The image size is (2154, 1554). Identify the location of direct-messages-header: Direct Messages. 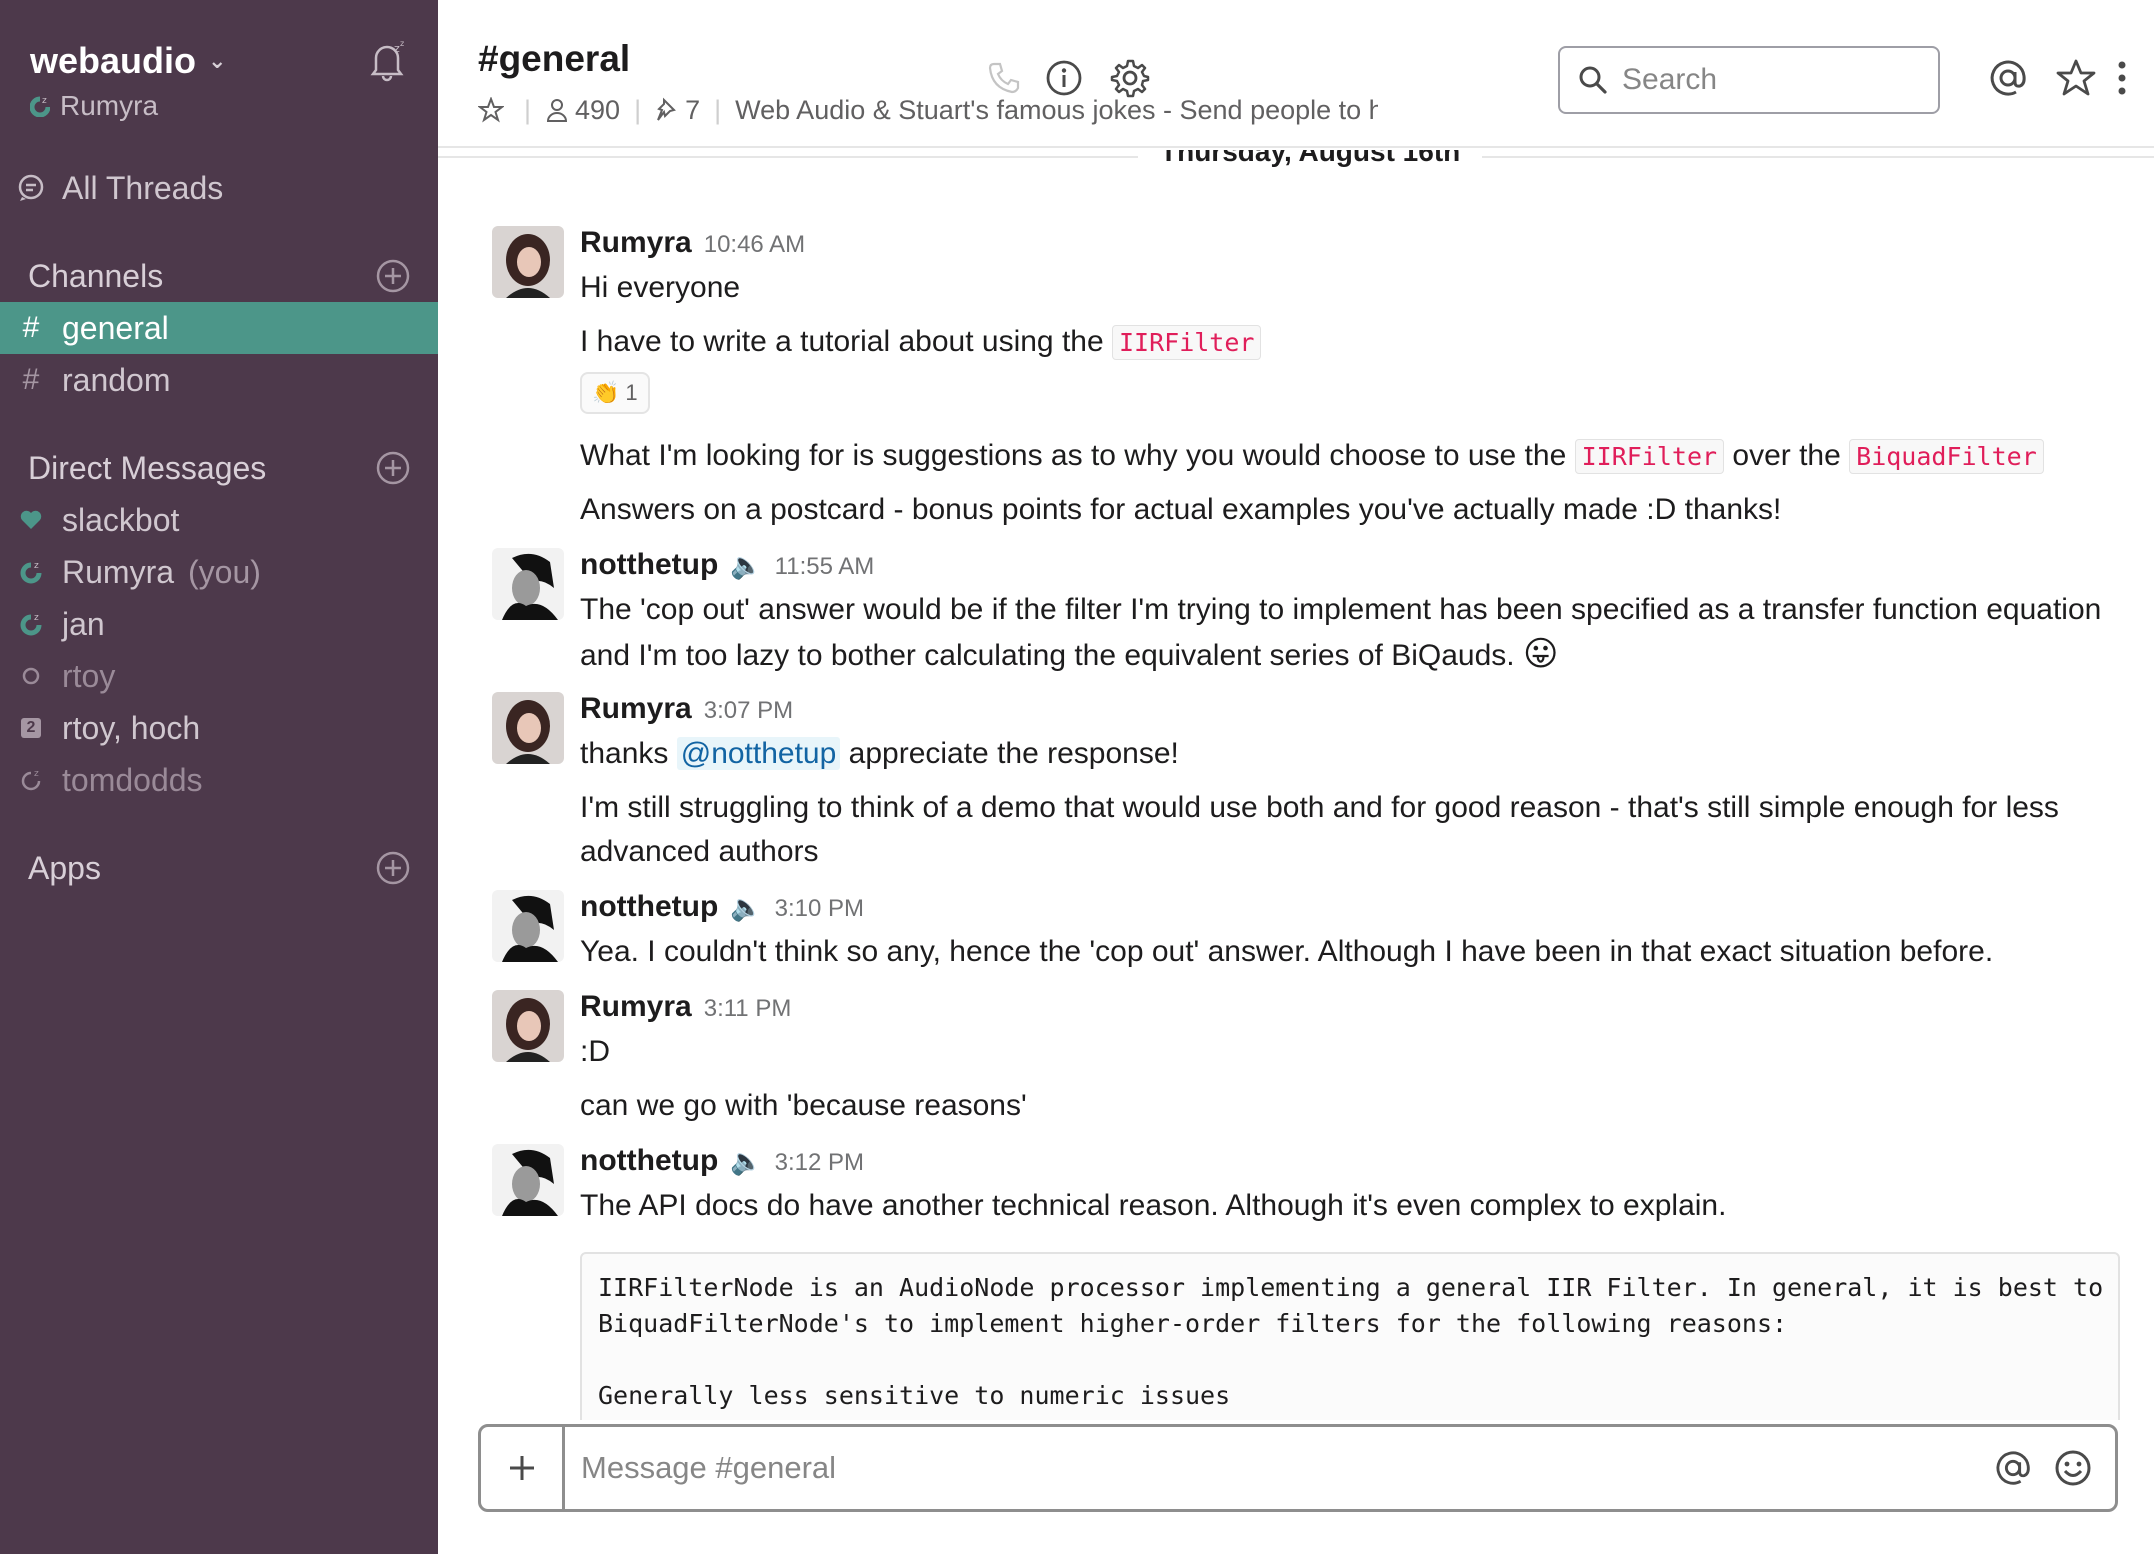
(147, 468).